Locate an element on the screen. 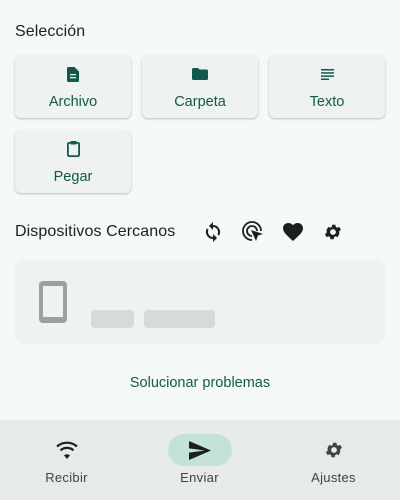  folder-icon is located at coordinates (200, 74).